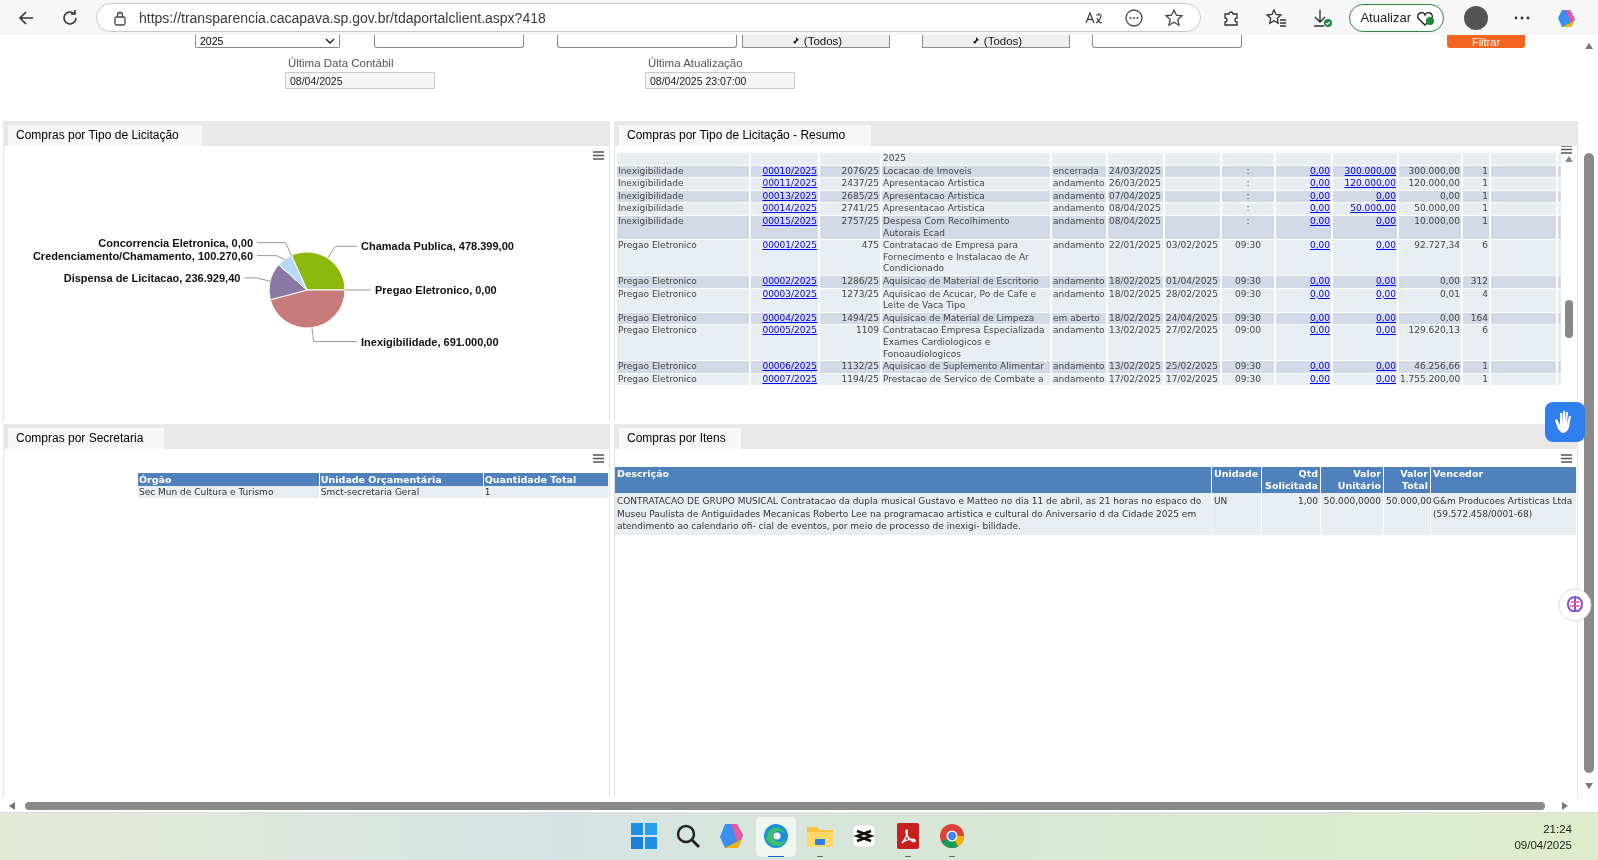  Describe the element at coordinates (1425, 17) in the screenshot. I see `heart-pulse-icon` at that location.